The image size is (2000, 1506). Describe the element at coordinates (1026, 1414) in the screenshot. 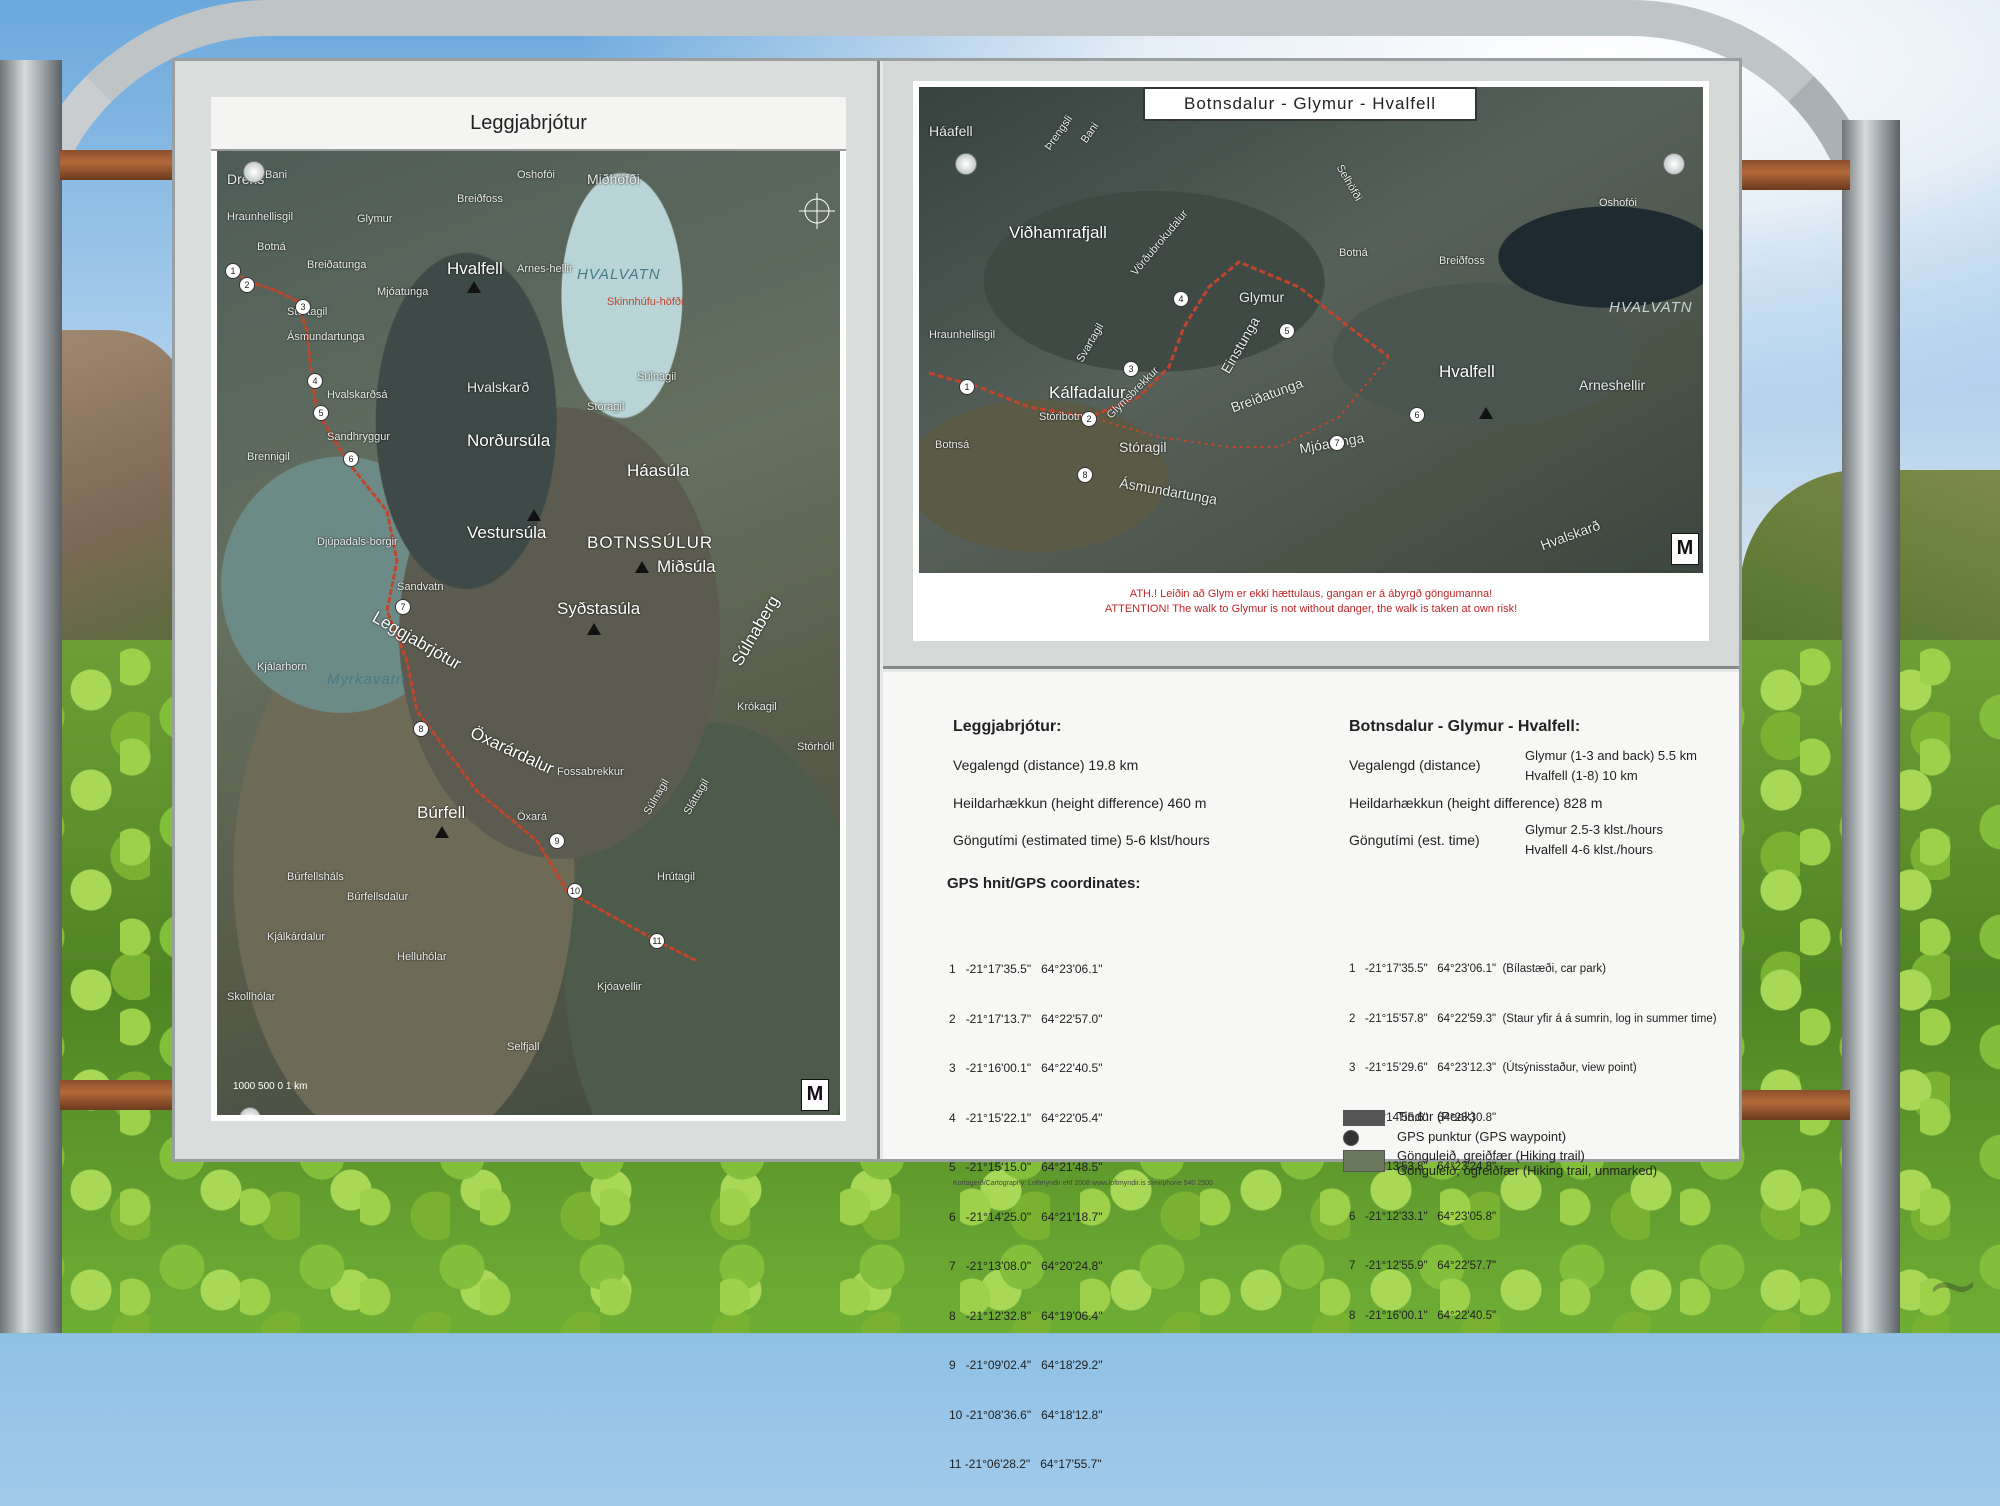

I see `coordinate-row: 10 -21°08'36.6" 64°18'12.8"` at that location.